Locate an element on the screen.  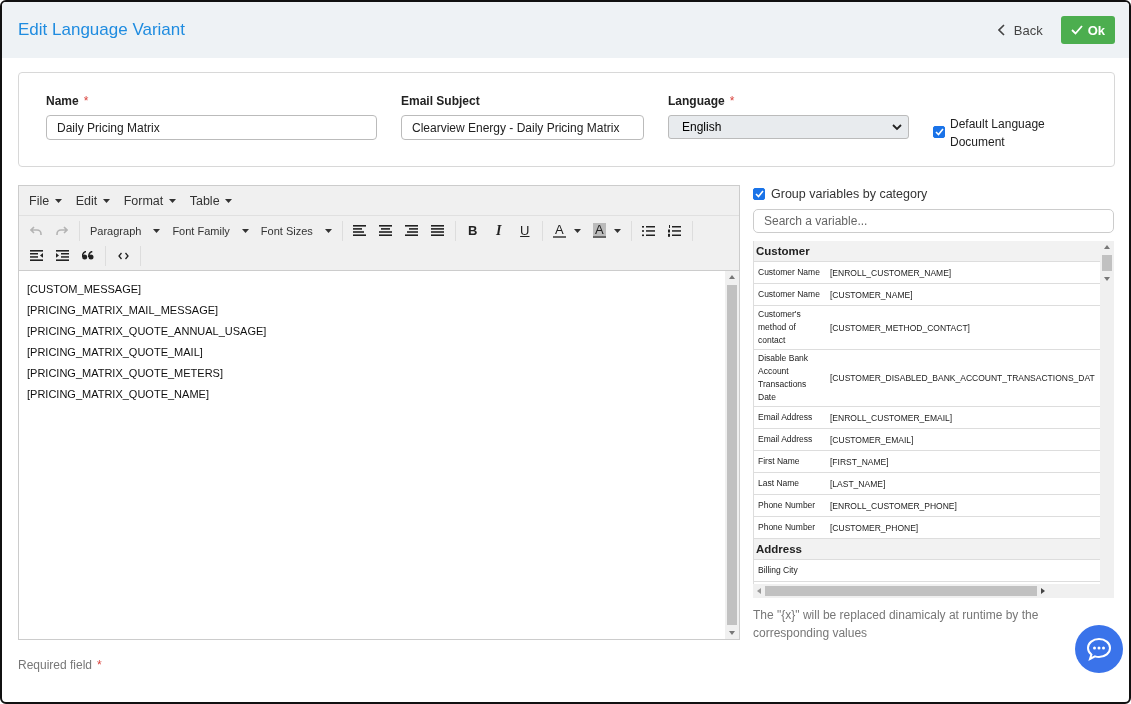
category-header: Customer is located at coordinates (927, 251).